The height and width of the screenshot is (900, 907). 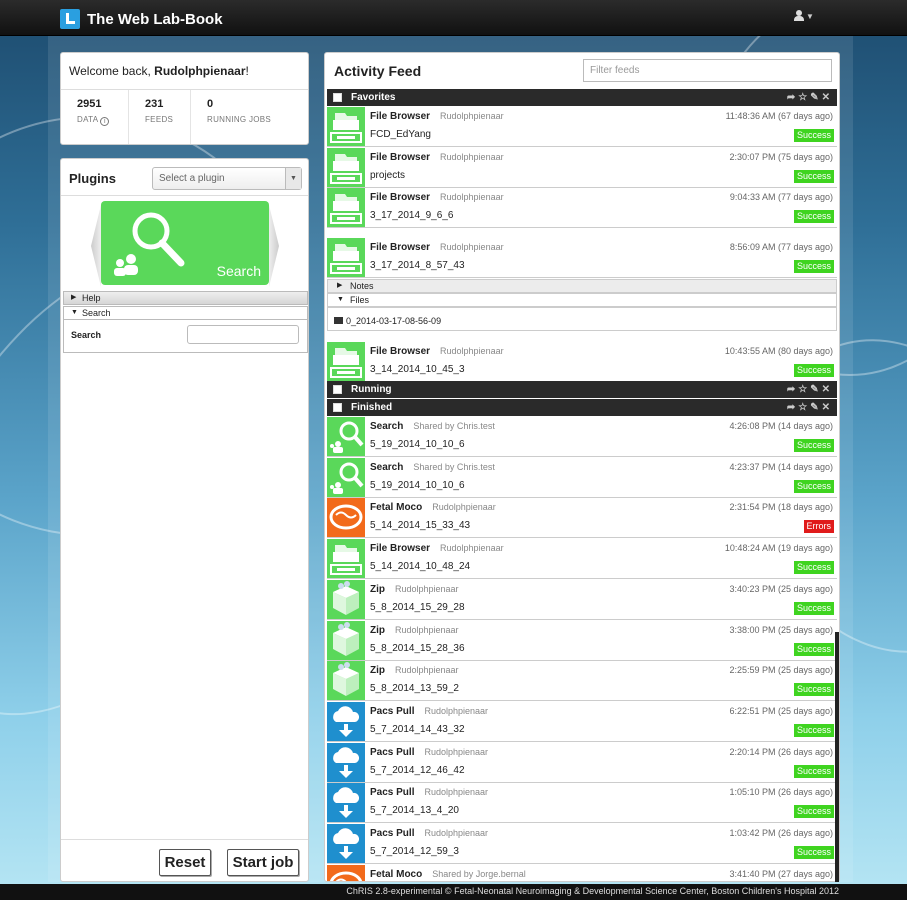 I want to click on start-job-button: Start job, so click(x=263, y=862).